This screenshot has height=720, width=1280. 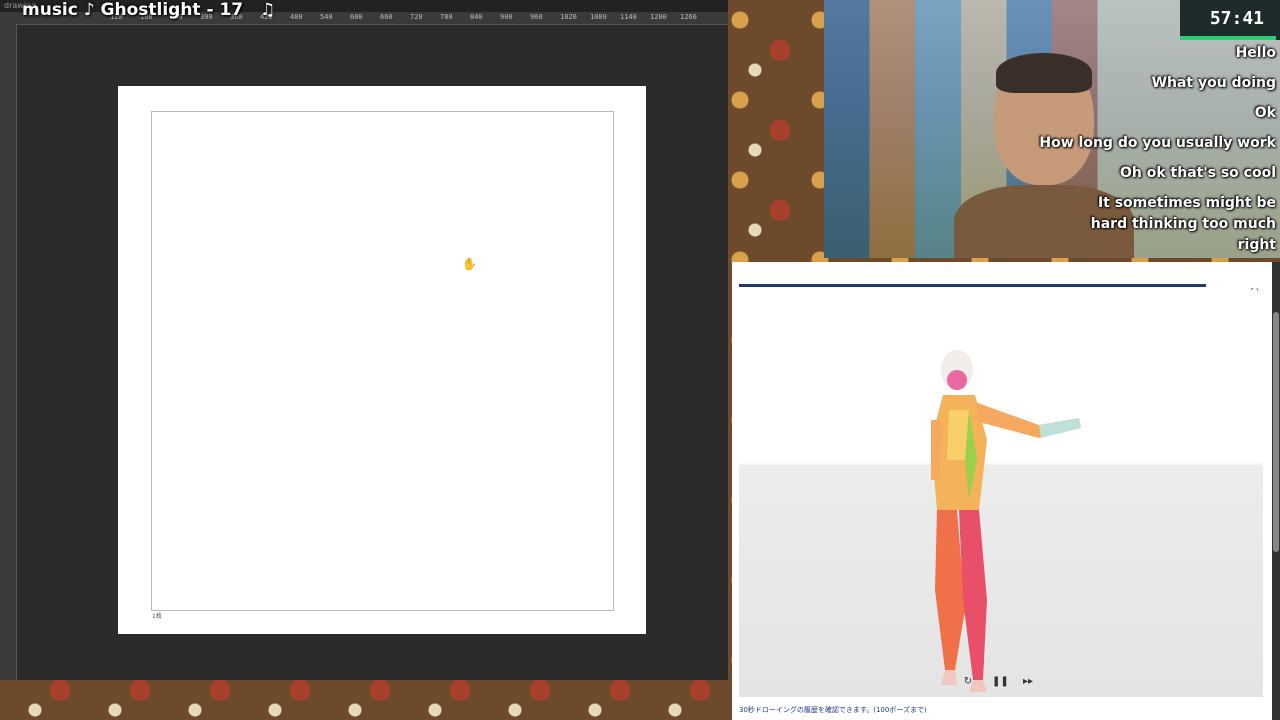 I want to click on ruler-tick: 780, so click(x=446, y=17).